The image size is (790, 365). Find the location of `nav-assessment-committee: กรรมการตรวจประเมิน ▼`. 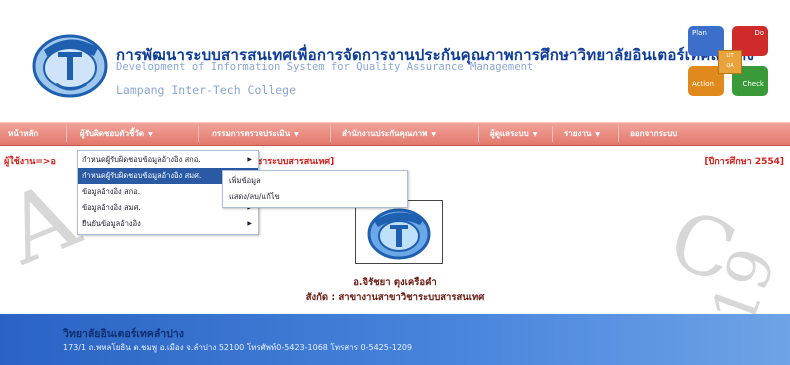

nav-assessment-committee: กรรมการตรวจประเมิน ▼ is located at coordinates (255, 134).